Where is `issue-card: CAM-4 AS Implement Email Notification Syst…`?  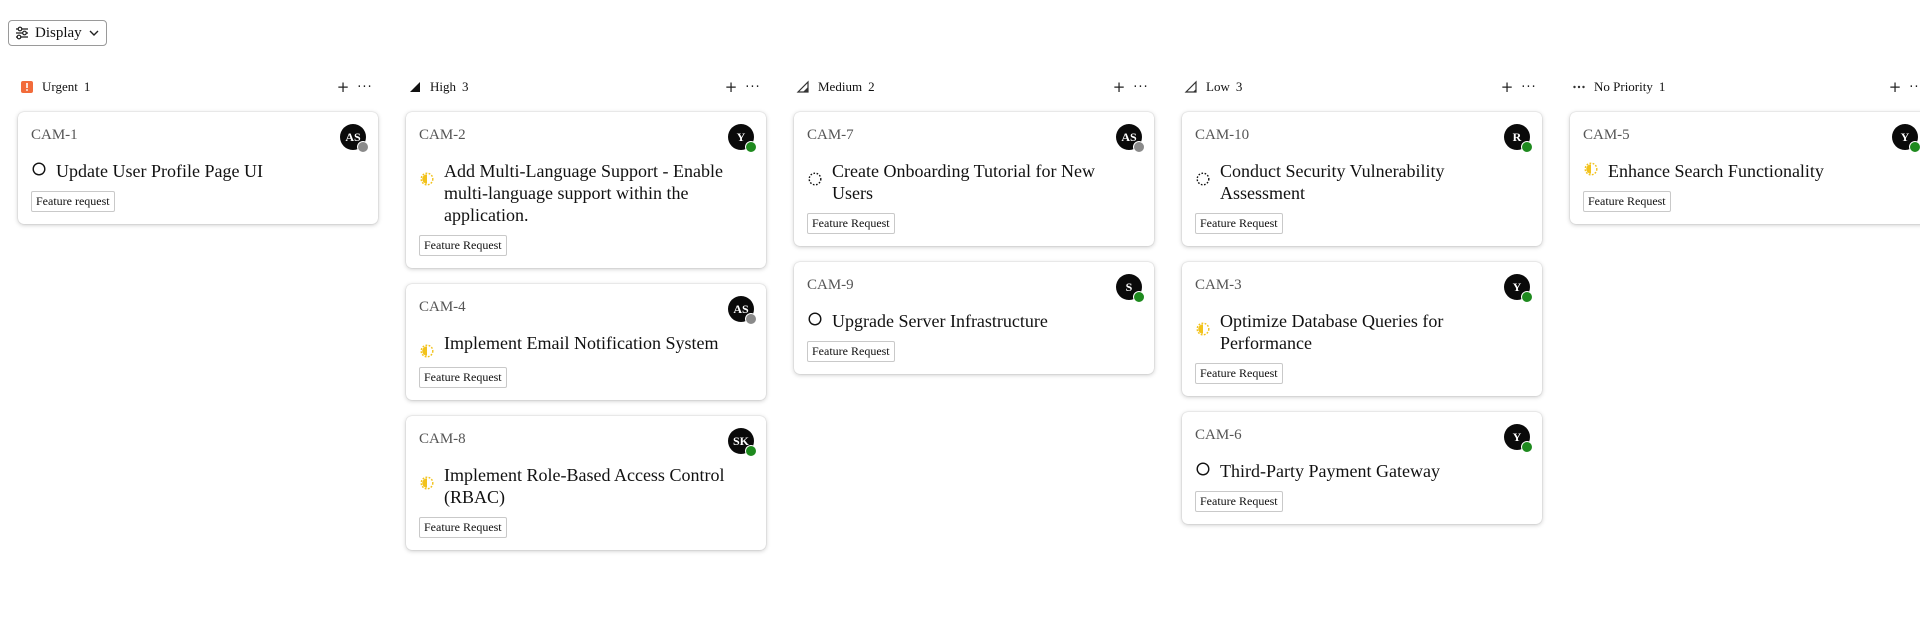 issue-card: CAM-4 AS Implement Email Notification Syst… is located at coordinates (586, 342).